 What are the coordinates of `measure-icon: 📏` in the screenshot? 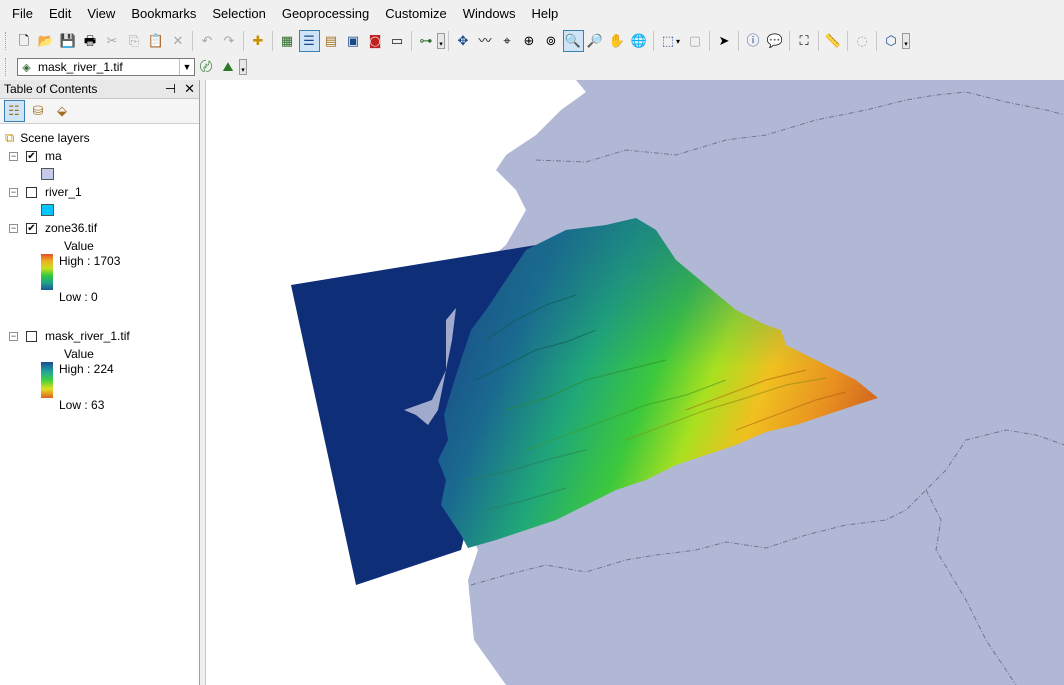 It's located at (833, 41).